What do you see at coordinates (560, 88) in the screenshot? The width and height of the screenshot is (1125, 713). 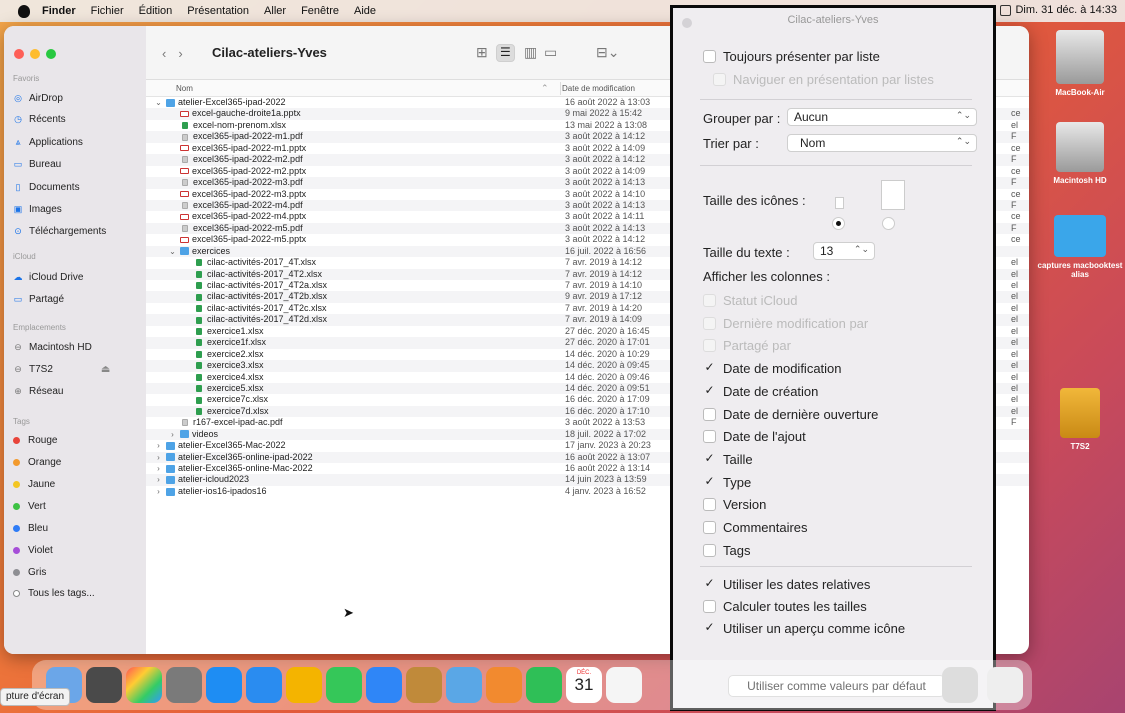 I see `column-divider` at bounding box center [560, 88].